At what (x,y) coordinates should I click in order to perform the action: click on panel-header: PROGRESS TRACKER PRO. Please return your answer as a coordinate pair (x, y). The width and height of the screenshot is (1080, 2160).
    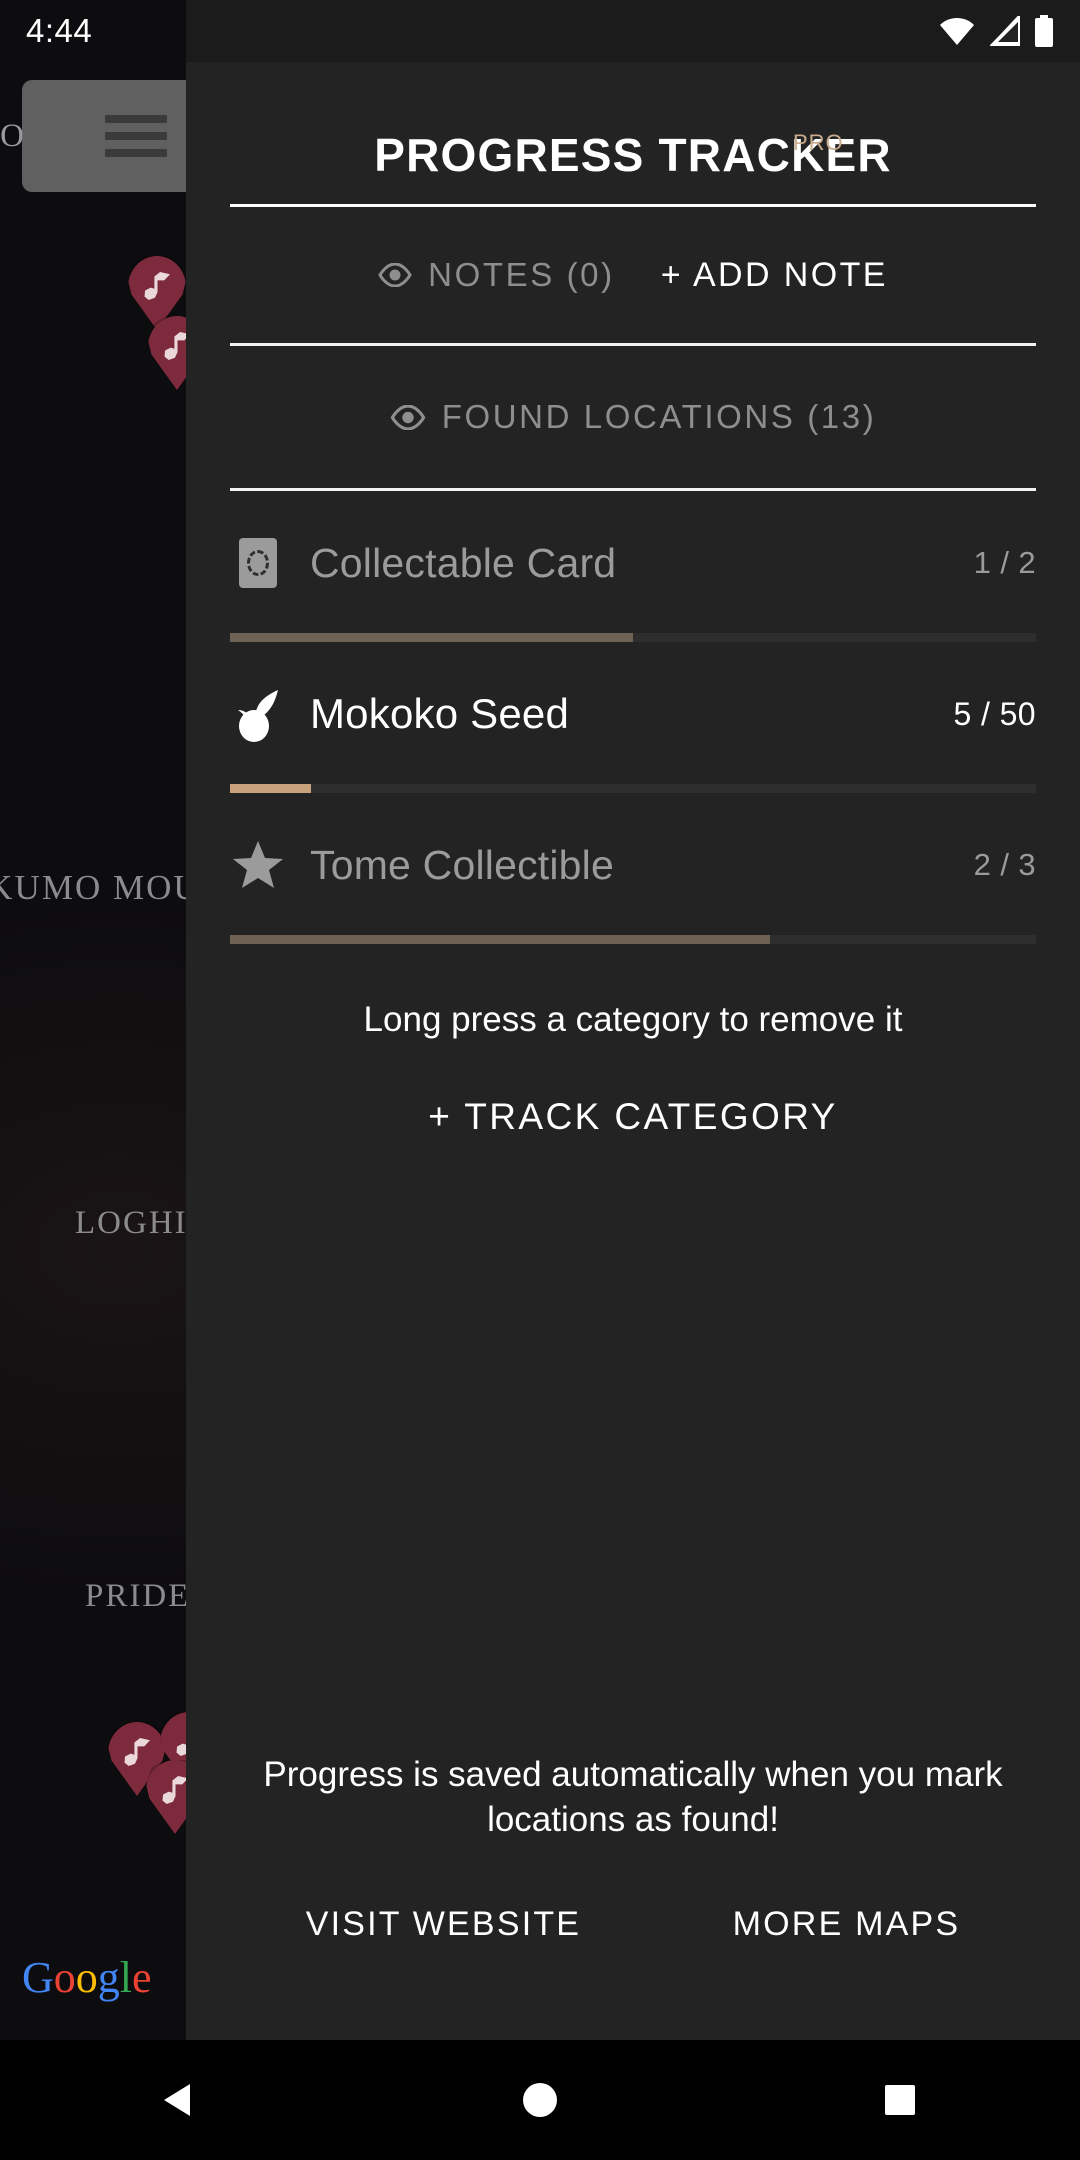
    Looking at the image, I should click on (633, 166).